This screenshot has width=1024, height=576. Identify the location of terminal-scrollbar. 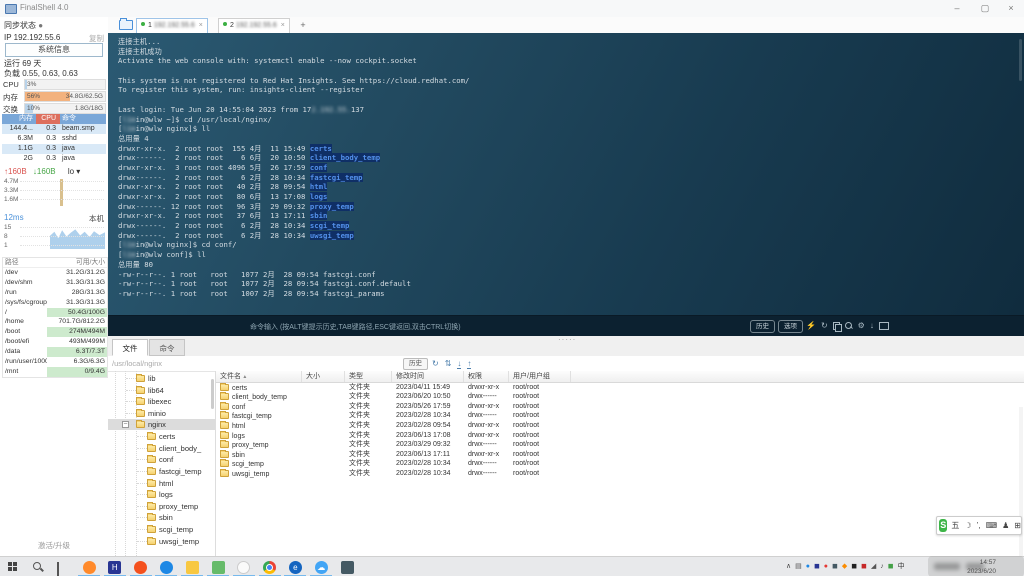
(1020, 60).